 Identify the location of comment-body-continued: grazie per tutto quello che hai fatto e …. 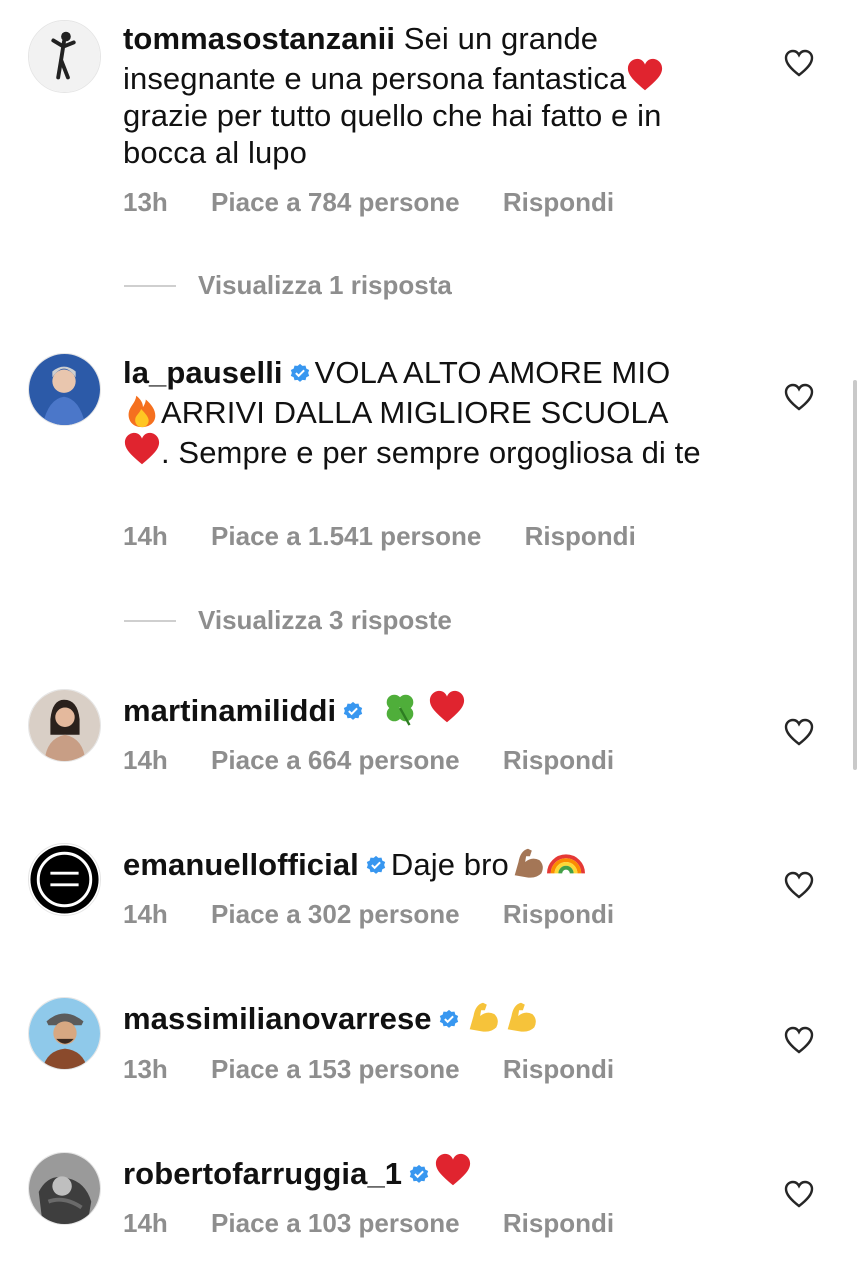
(392, 134).